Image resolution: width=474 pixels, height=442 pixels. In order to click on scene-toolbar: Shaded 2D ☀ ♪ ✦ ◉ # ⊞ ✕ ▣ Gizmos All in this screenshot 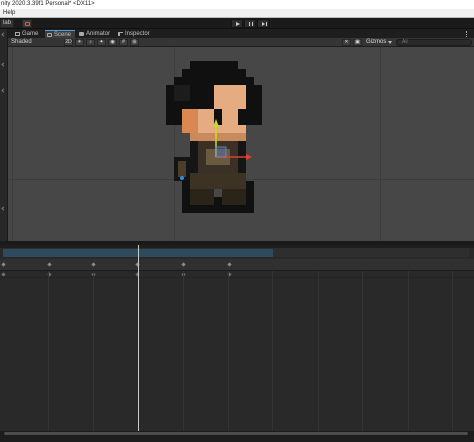, I will do `click(241, 42)`.